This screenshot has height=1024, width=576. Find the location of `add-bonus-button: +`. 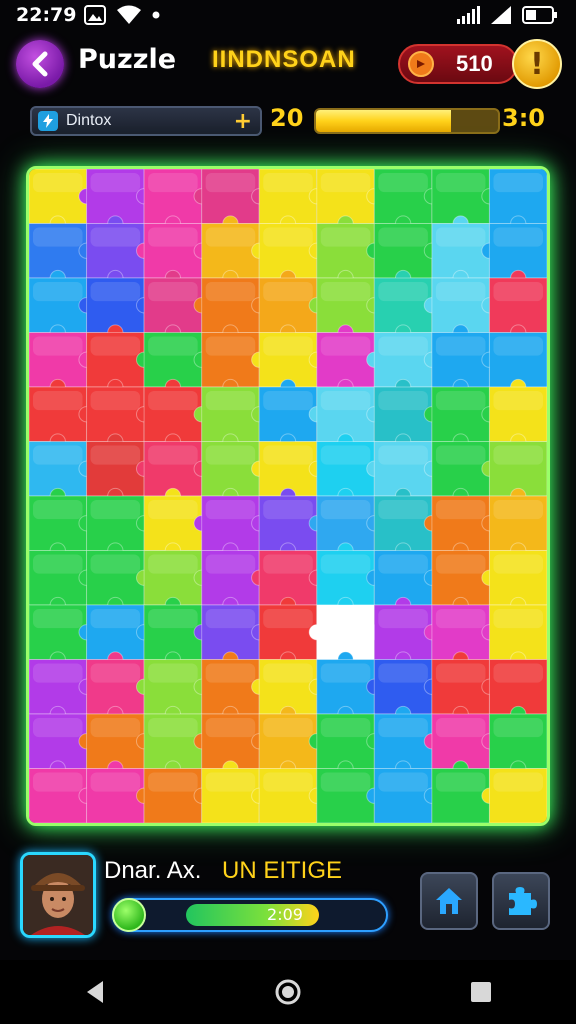

add-bonus-button: + is located at coordinates (243, 121).